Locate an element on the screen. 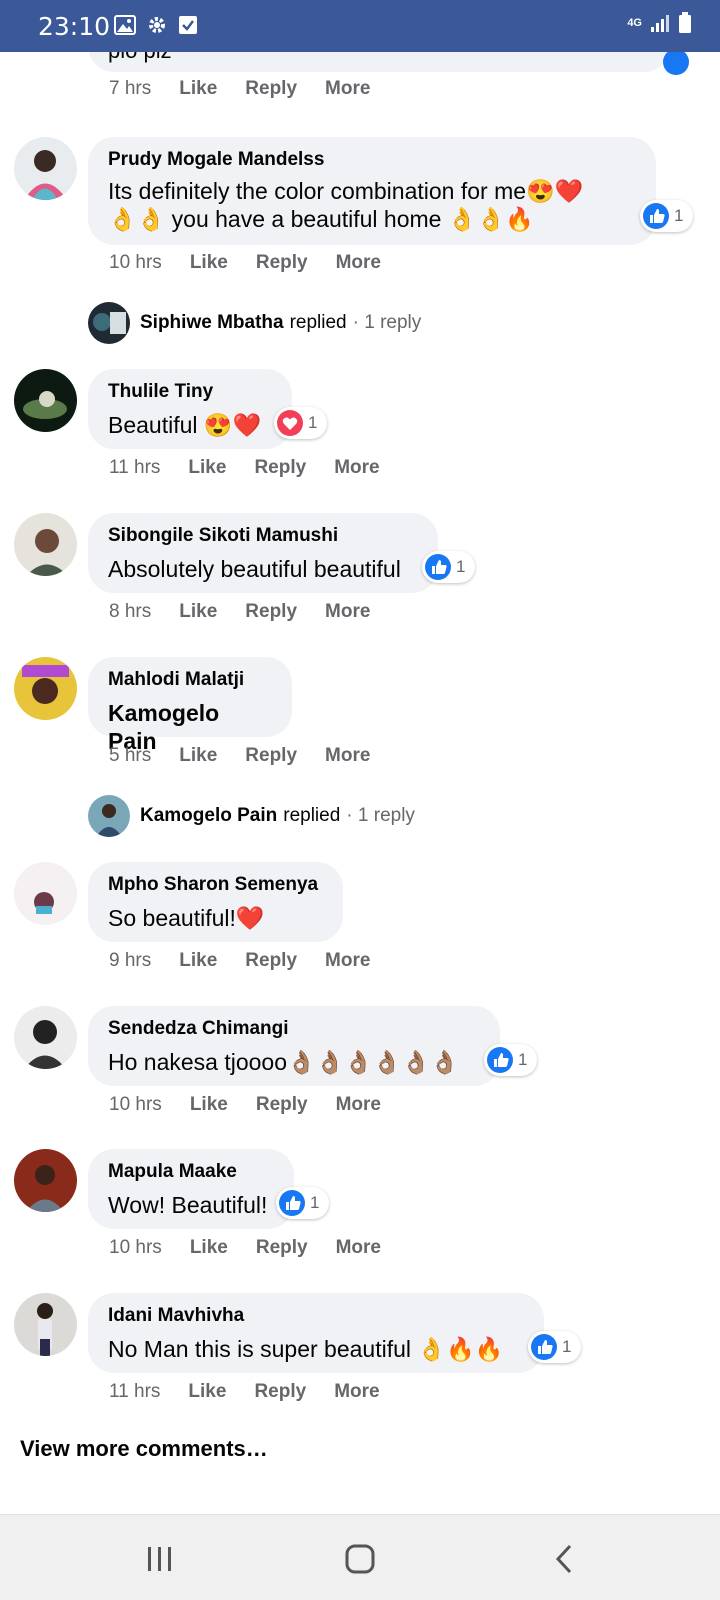  love-reaction-icon is located at coordinates (290, 423).